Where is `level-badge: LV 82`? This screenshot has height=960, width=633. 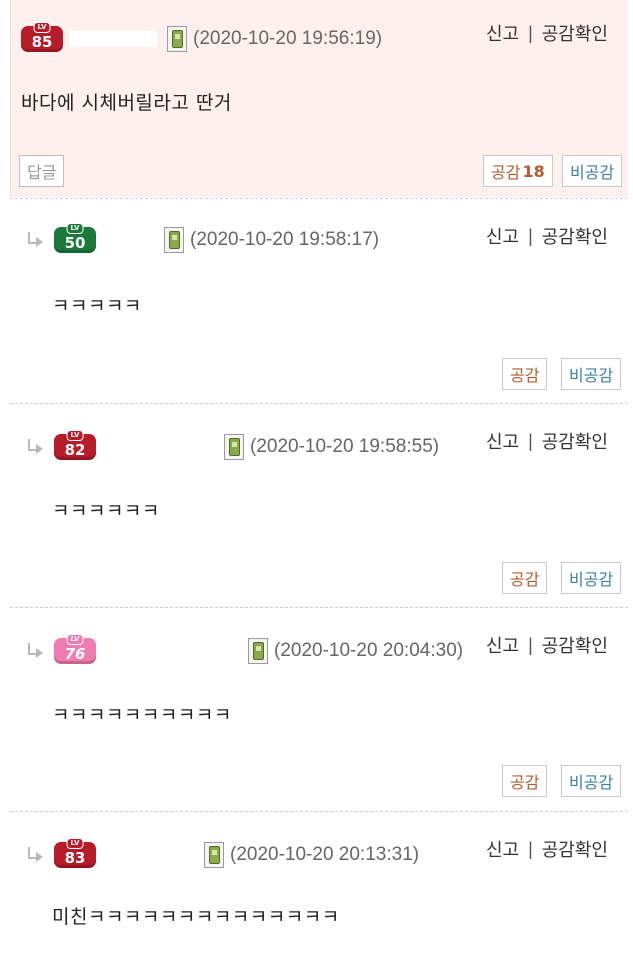
level-badge: LV 82 is located at coordinates (75, 445).